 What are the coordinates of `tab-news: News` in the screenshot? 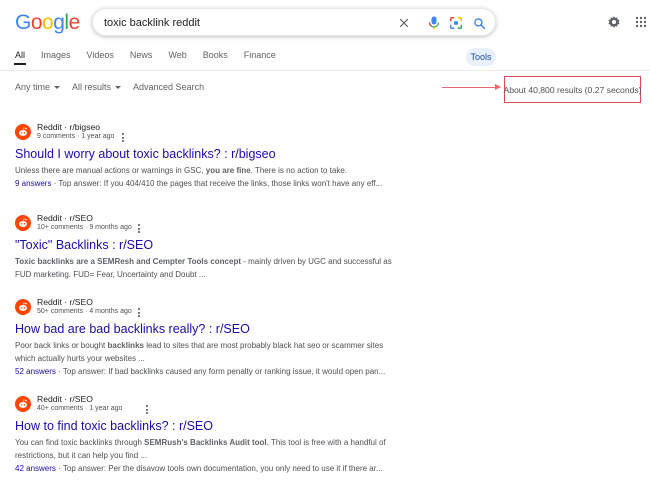 It's located at (141, 57).